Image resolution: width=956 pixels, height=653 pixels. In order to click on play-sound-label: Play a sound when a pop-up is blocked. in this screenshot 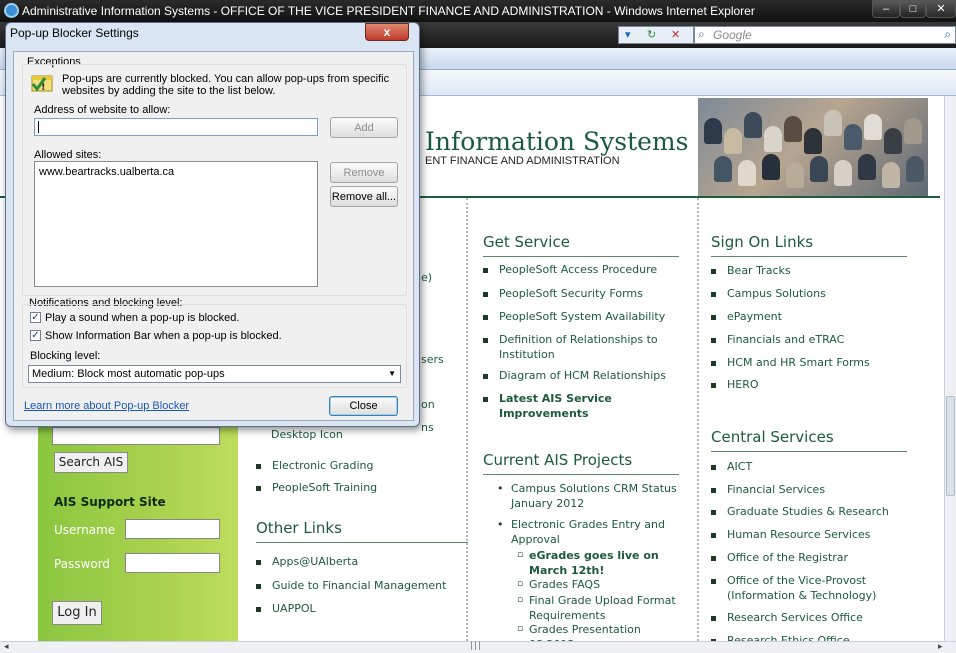, I will do `click(142, 318)`.